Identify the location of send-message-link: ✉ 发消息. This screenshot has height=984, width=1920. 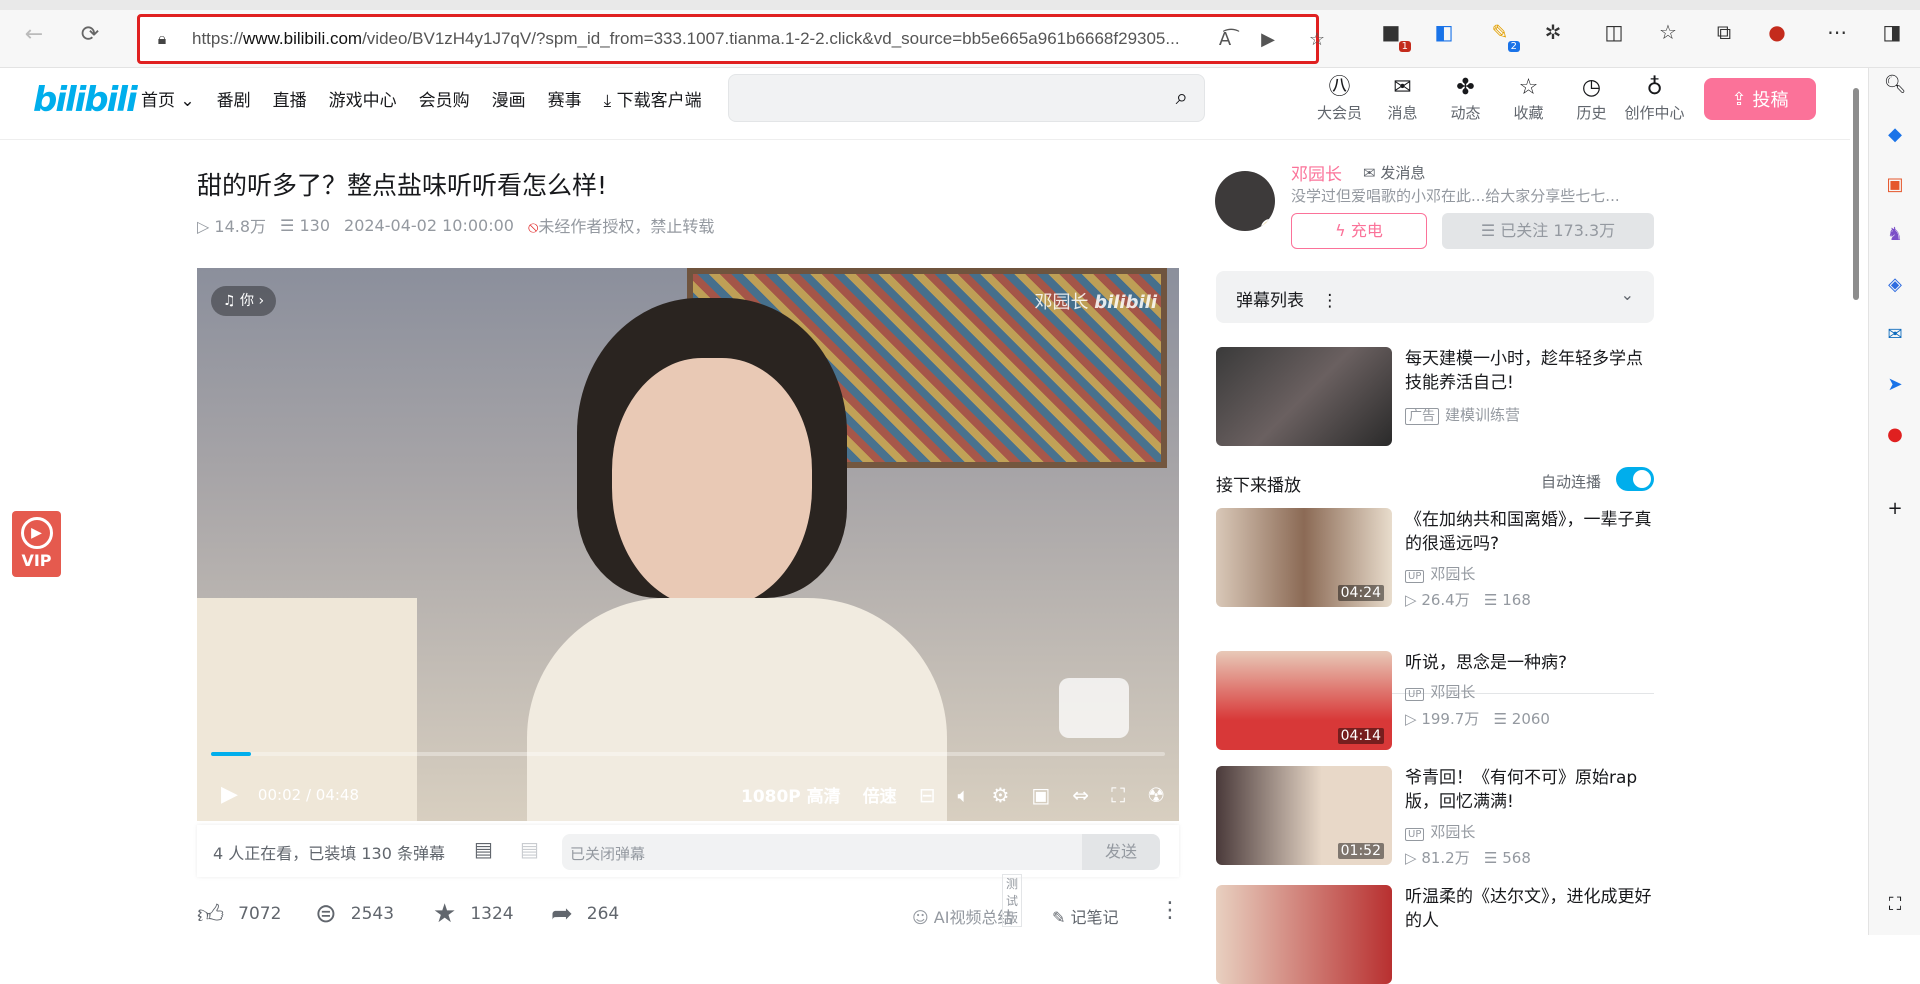
(1394, 172).